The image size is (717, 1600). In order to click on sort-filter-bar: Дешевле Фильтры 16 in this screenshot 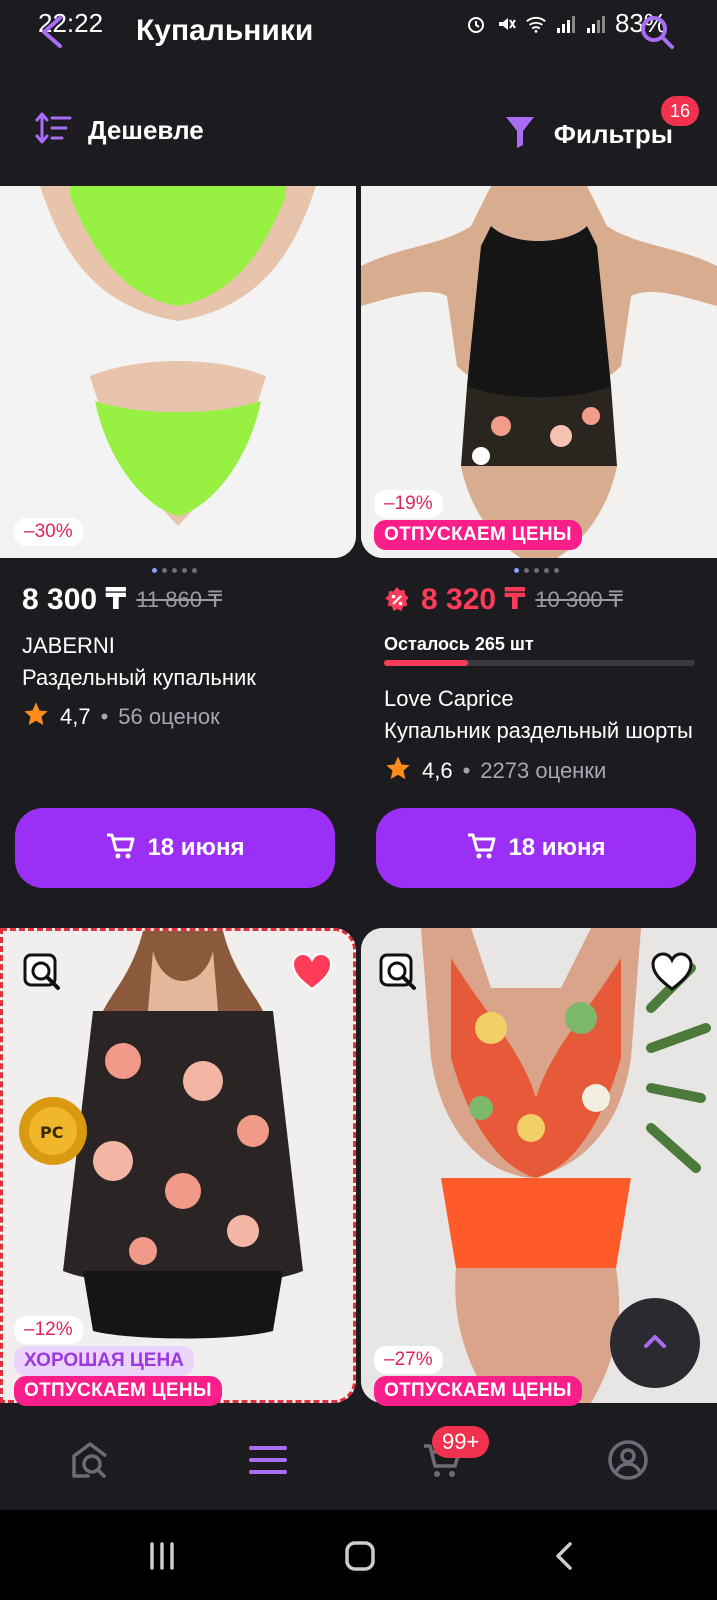, I will do `click(358, 128)`.